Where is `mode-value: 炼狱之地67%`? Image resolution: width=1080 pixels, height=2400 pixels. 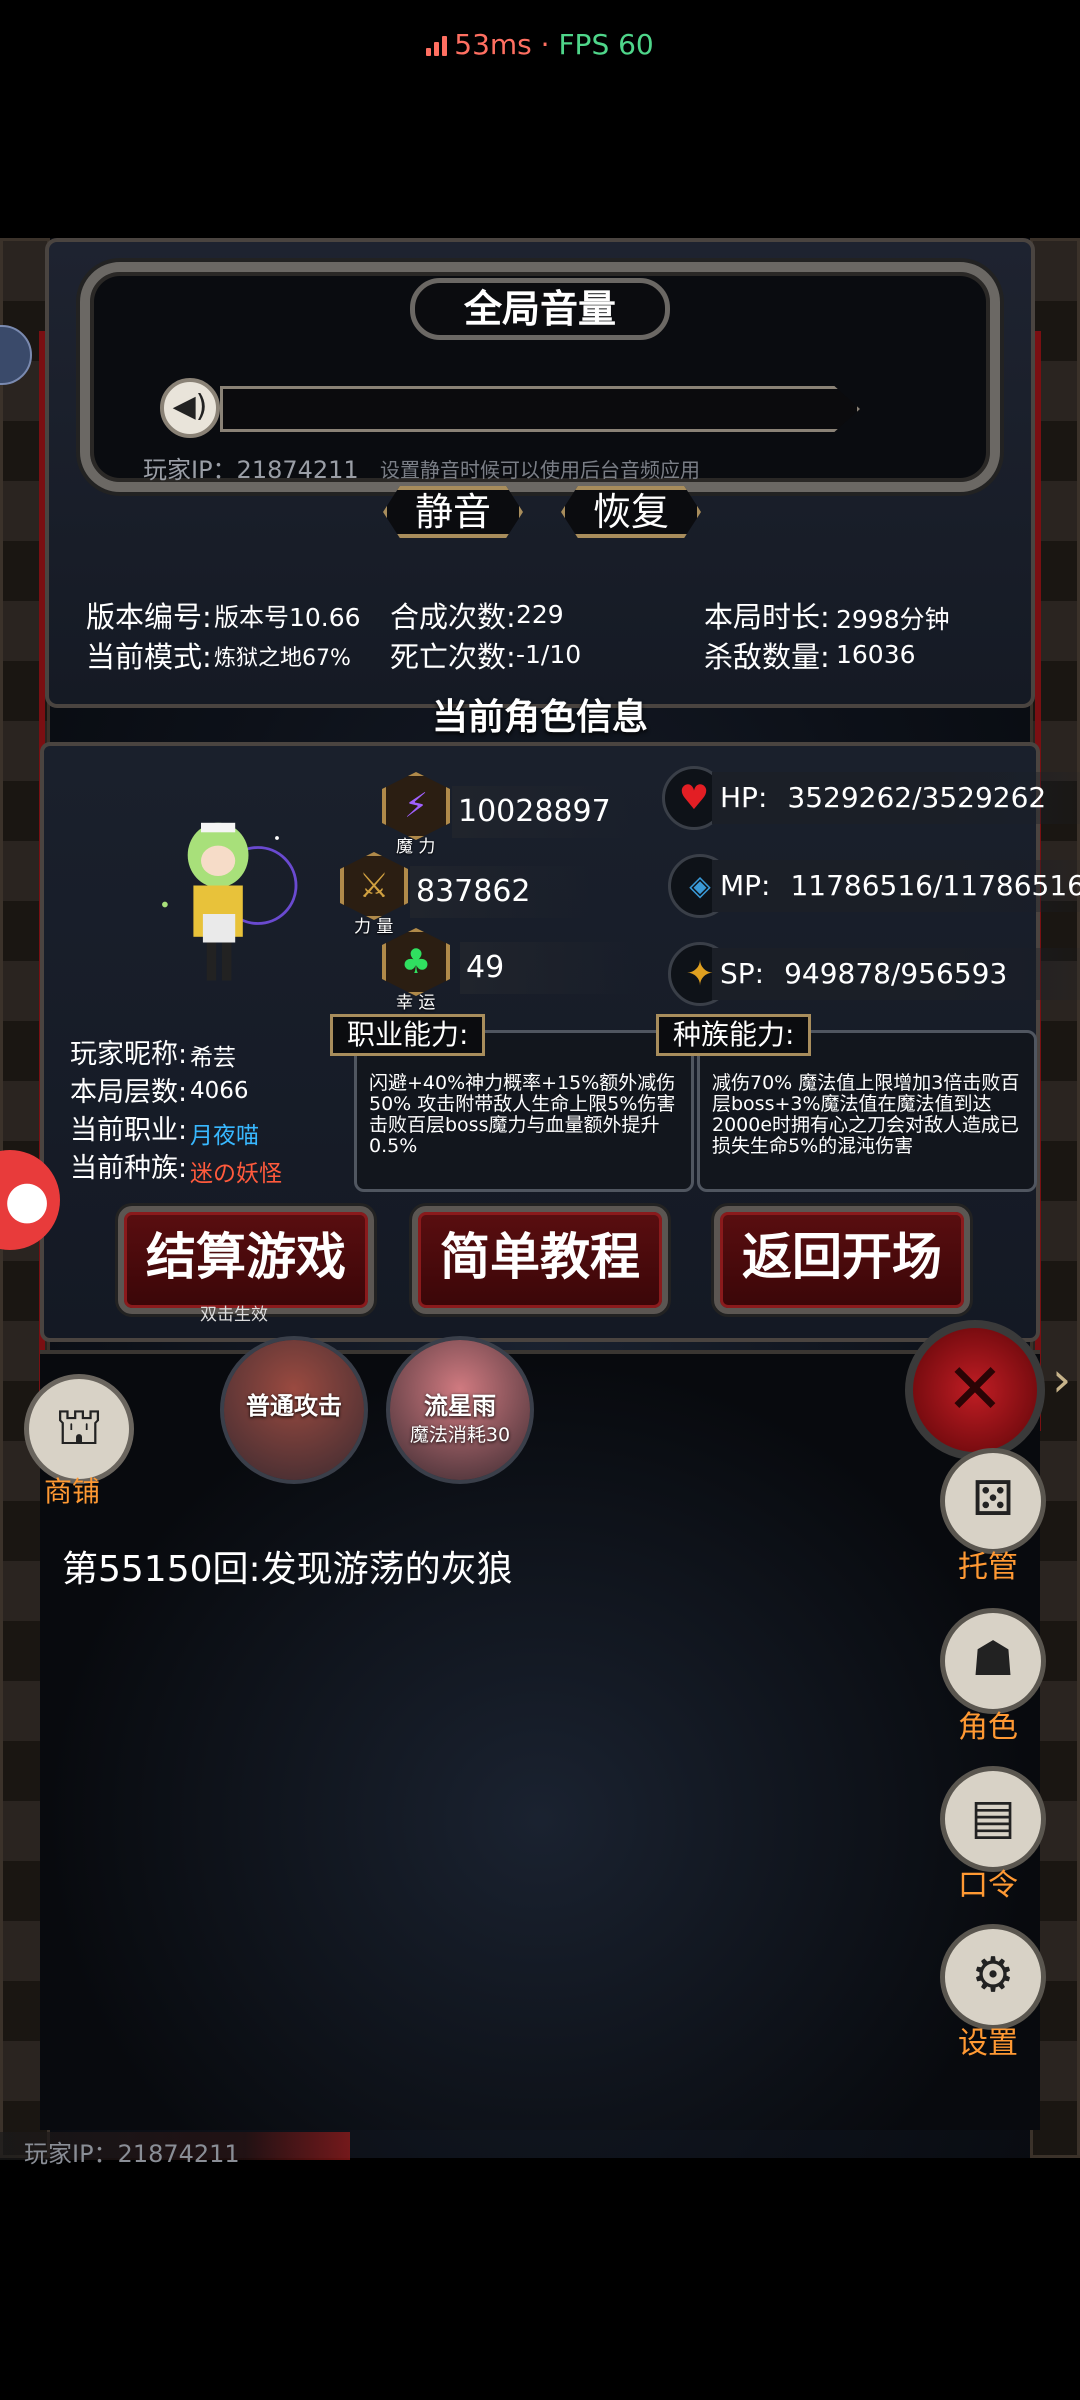 mode-value: 炼狱之地67% is located at coordinates (282, 658).